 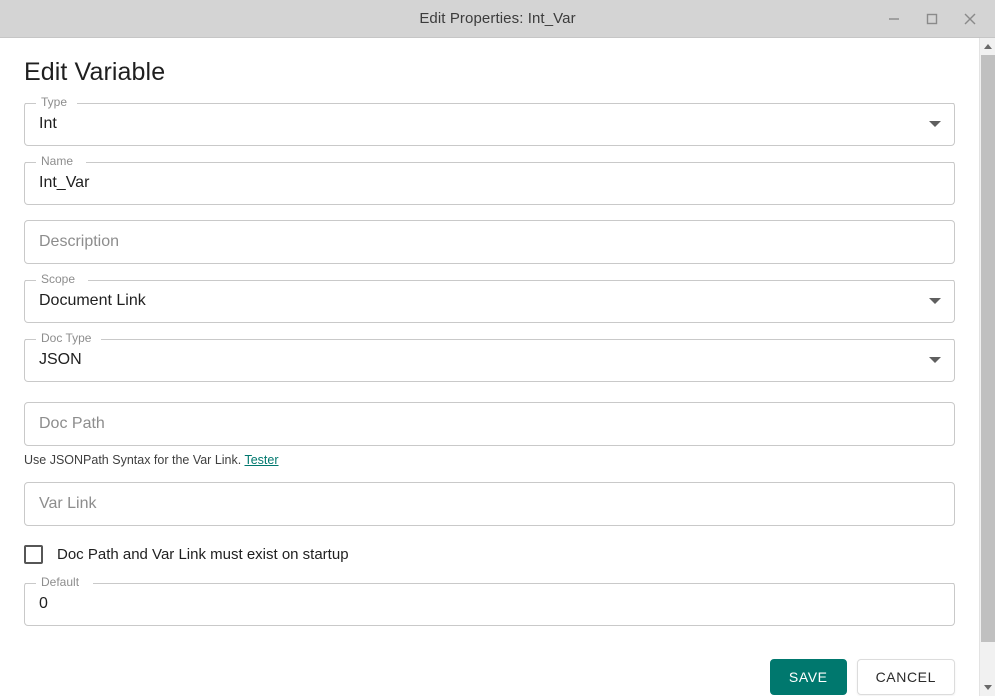 I want to click on field-value-doc-type: JSON, so click(x=476, y=360).